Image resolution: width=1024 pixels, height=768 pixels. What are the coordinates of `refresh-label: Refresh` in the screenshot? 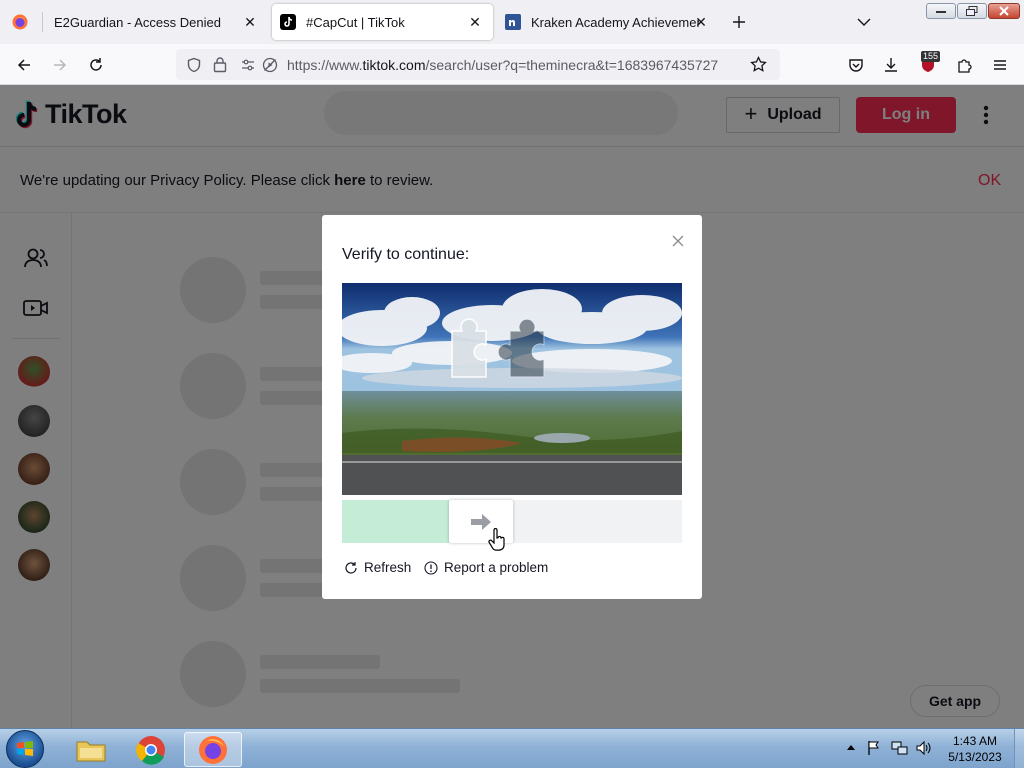 It's located at (388, 567).